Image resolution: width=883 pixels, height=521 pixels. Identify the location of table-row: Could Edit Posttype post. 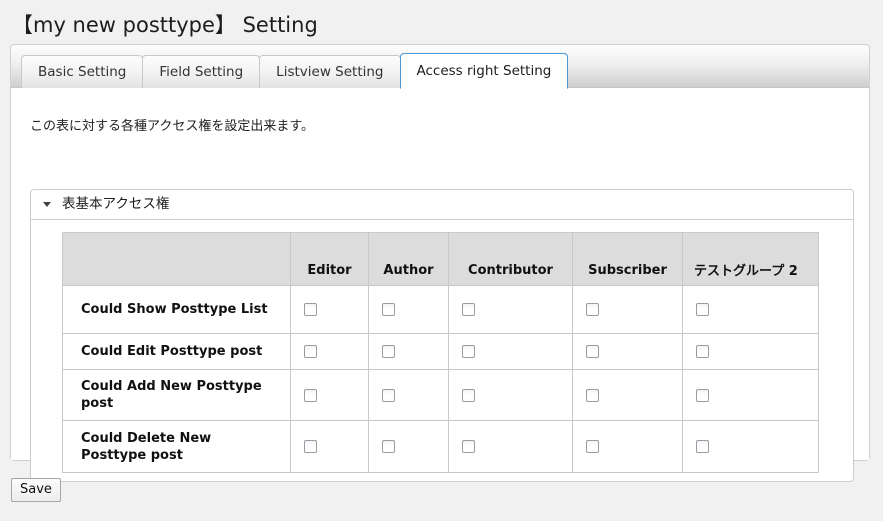
(440, 351).